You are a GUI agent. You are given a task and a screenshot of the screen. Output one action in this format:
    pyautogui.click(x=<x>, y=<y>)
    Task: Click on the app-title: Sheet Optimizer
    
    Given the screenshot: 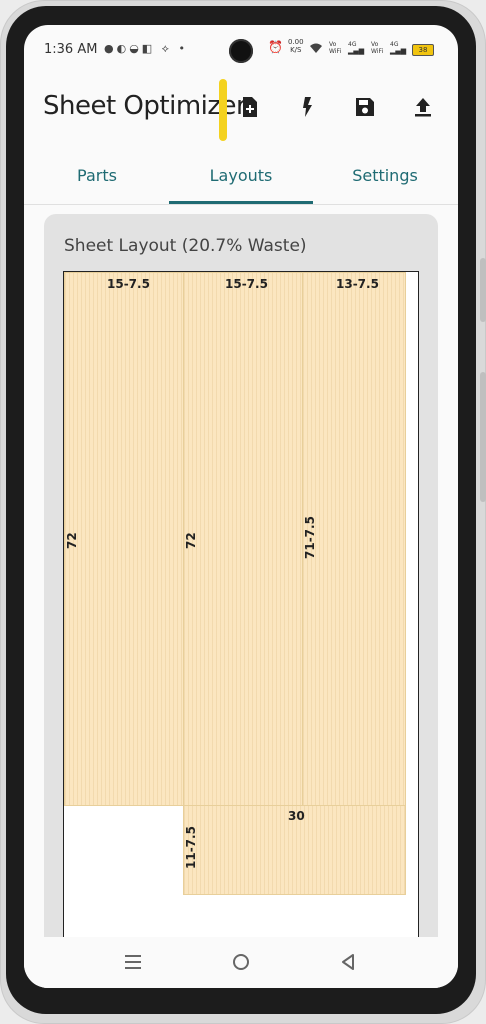 What is the action you would take?
    pyautogui.click(x=145, y=106)
    